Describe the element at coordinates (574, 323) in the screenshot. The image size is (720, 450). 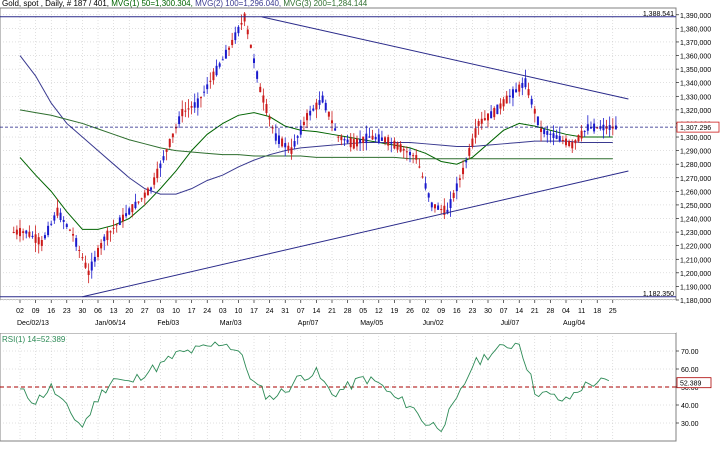
I see `date-month-label: Aug/04` at that location.